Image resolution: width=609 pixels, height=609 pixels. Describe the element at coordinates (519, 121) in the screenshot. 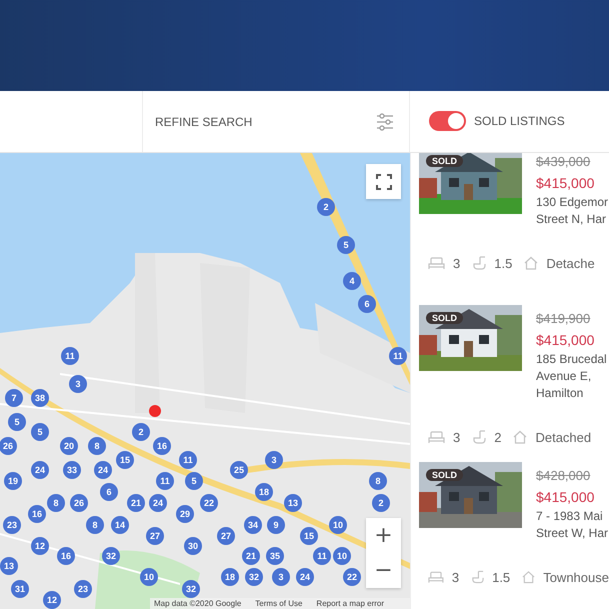

I see `toggle-label: SOLD LISTINGS` at that location.